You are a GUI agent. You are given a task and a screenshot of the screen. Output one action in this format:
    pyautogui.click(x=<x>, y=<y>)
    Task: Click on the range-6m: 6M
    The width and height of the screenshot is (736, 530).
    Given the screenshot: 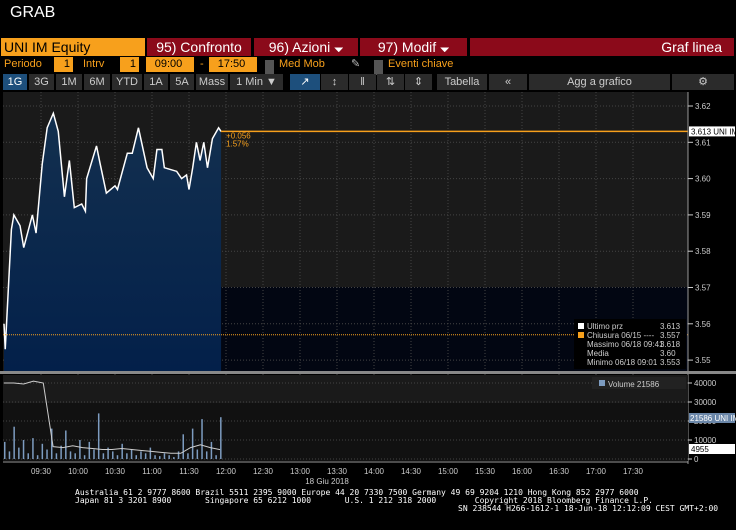 What is the action you would take?
    pyautogui.click(x=97, y=82)
    